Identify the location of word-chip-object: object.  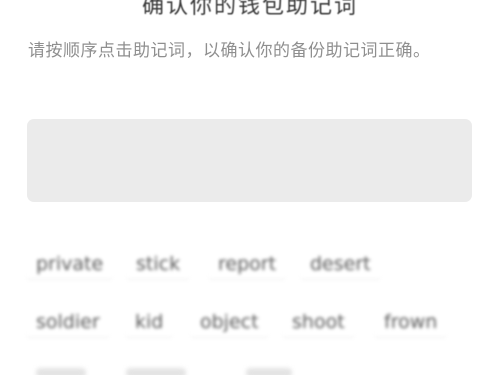
(229, 322).